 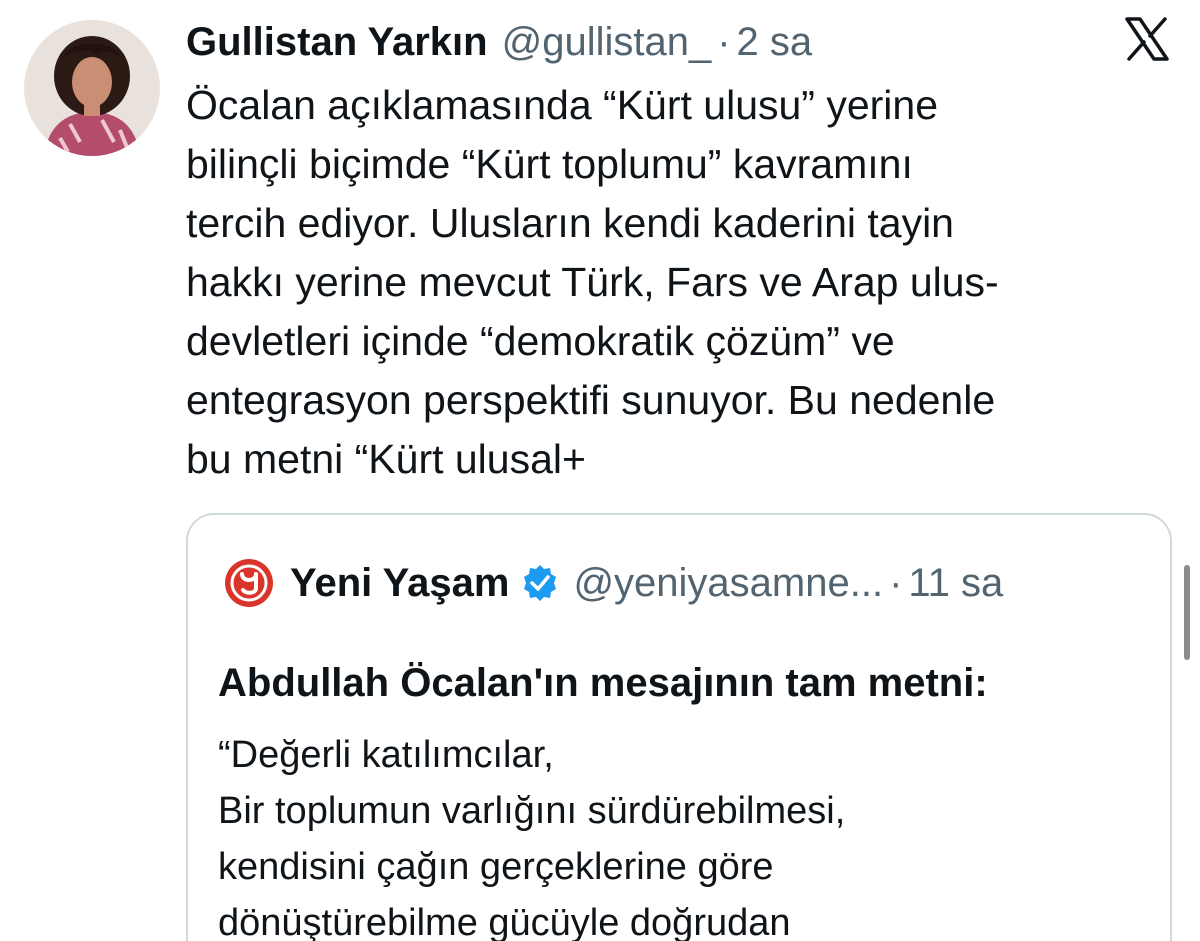 I want to click on tweet-text-line: devletleri içinde “demokratik çözüm” ve, so click(x=540, y=341).